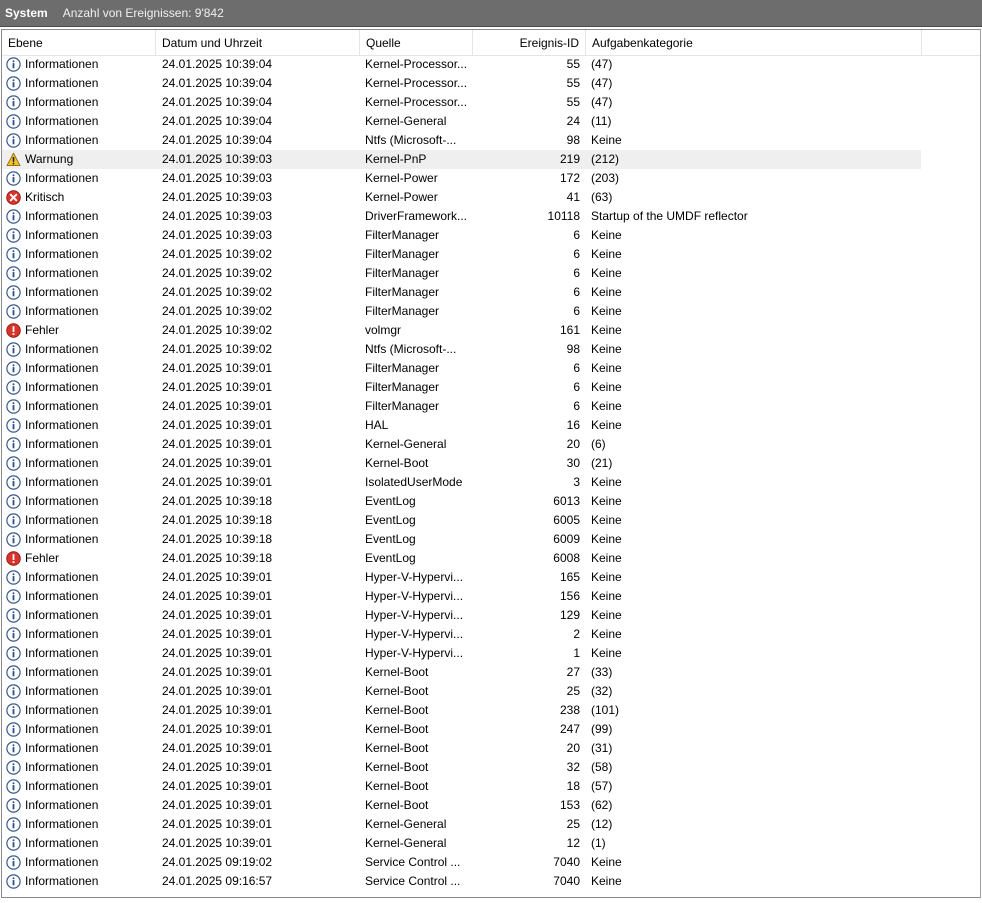  I want to click on column-header-source: Quelle, so click(416, 42).